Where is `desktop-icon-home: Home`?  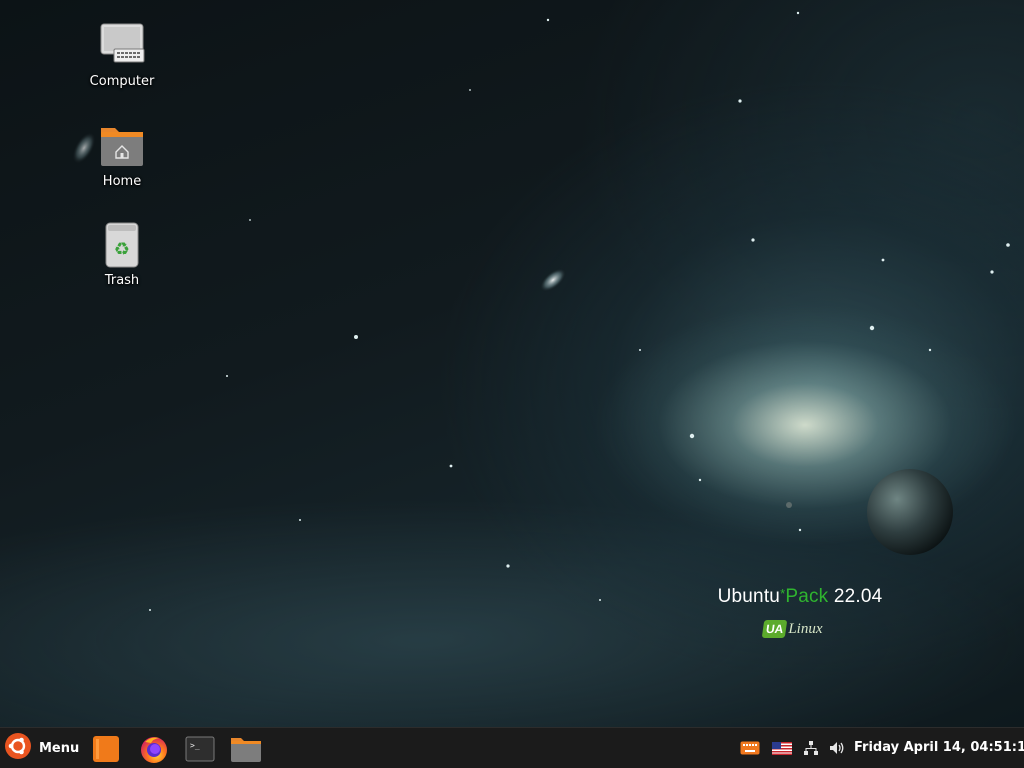 desktop-icon-home: Home is located at coordinates (122, 155).